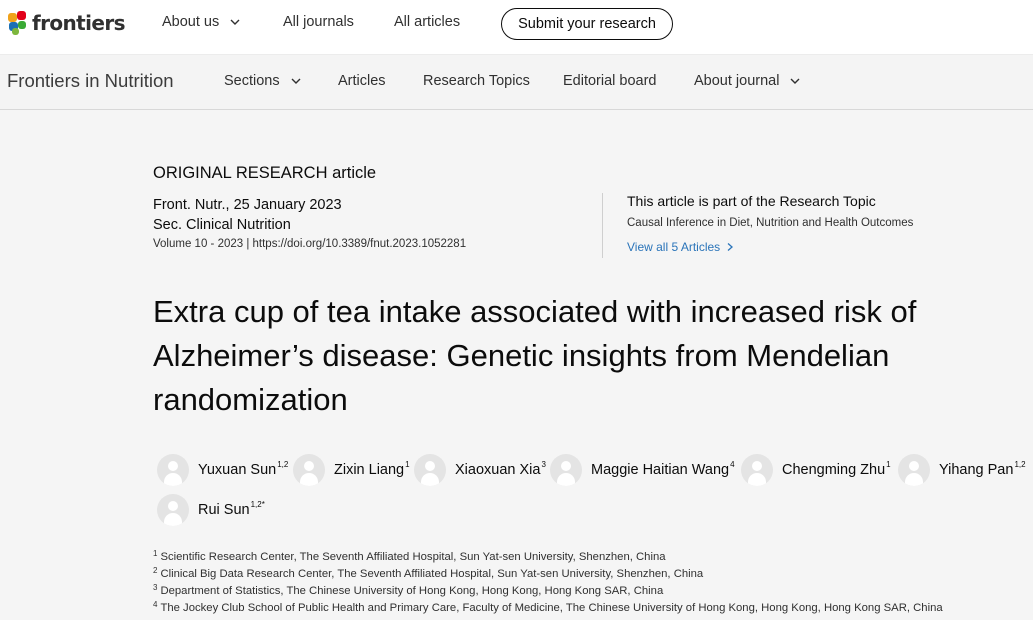 This screenshot has width=1033, height=620. What do you see at coordinates (737, 81) in the screenshot?
I see `jnav-about-journal-label: About journal` at bounding box center [737, 81].